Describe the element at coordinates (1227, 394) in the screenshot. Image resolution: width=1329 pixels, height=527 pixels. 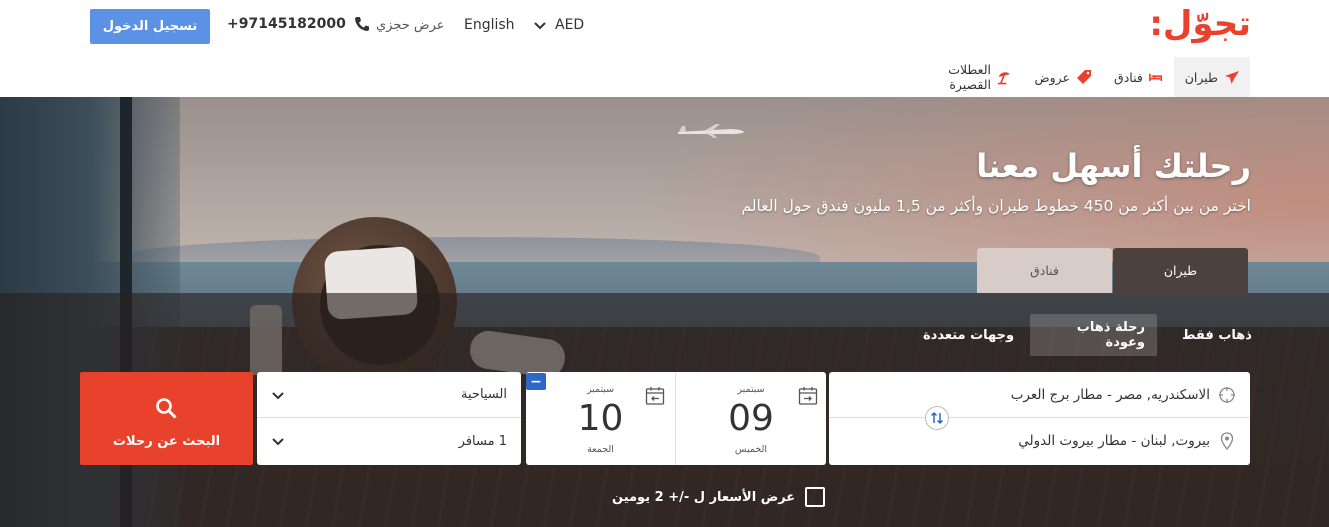
I see `crosshair-icon` at that location.